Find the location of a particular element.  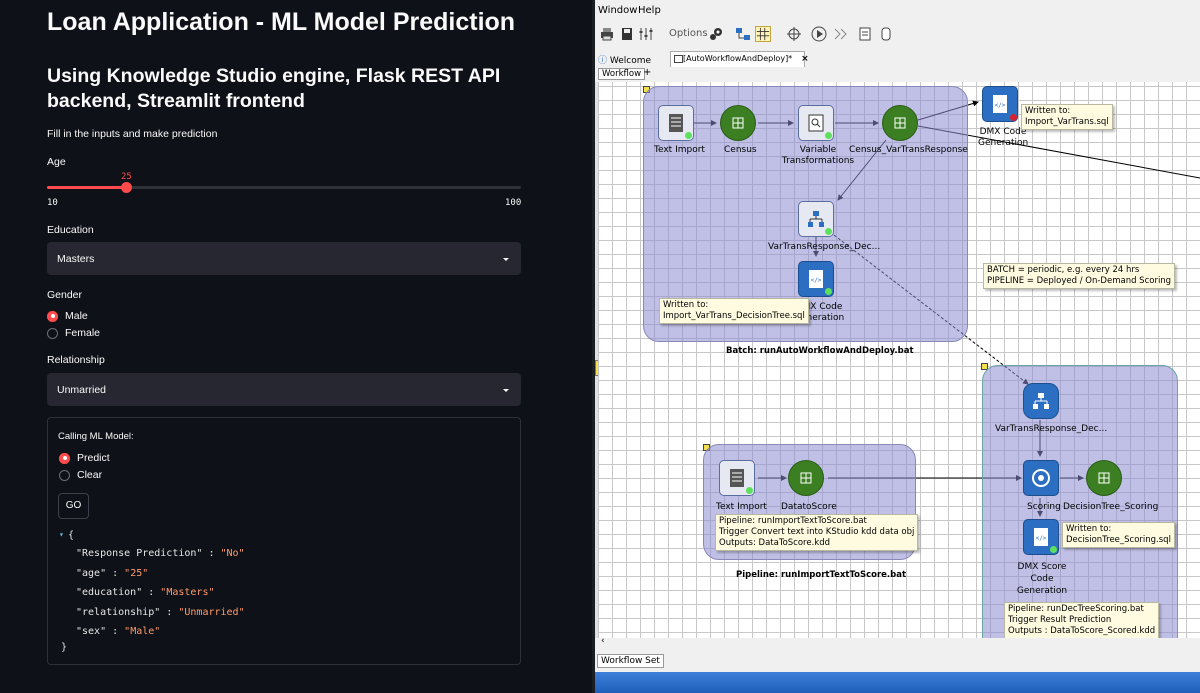

node-census-vartransresponse is located at coordinates (900, 123).